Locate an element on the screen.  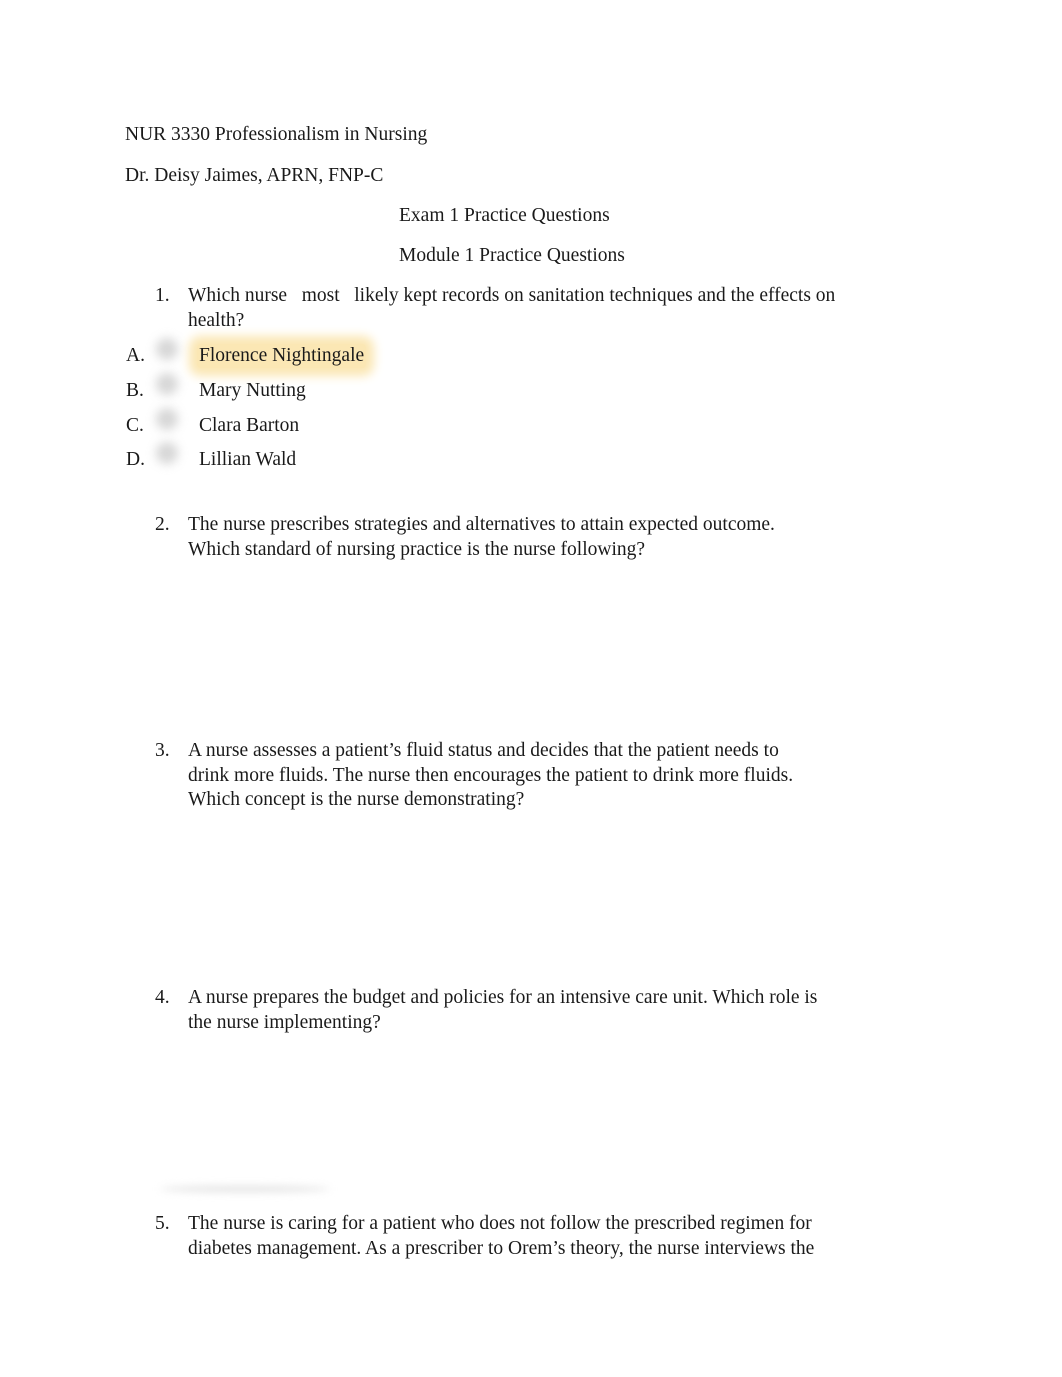
answer-option-c: C. Clara Barton is located at coordinates (212, 423).